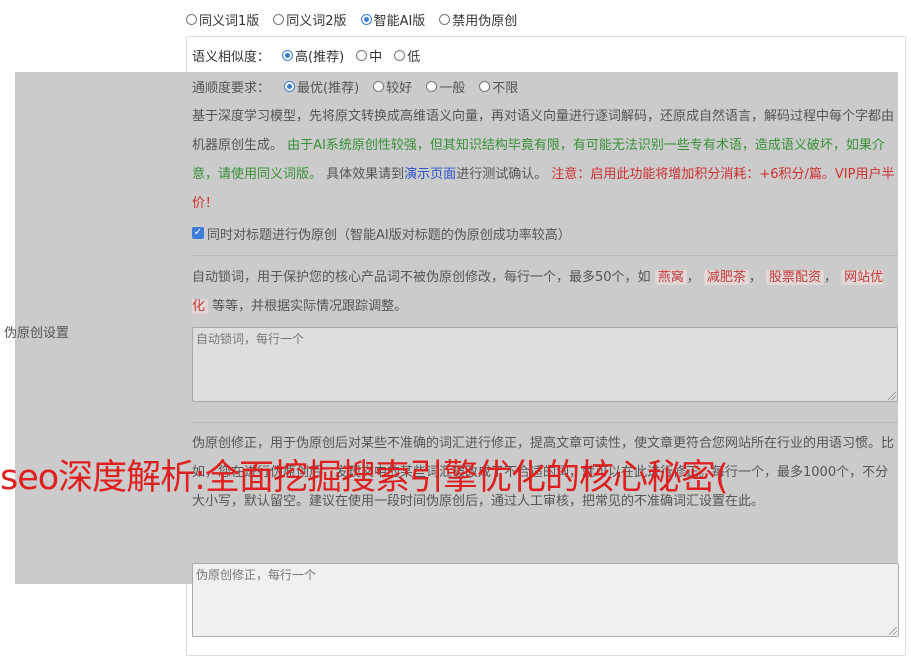  I want to click on fluency-option-normal: 一般, so click(445, 86).